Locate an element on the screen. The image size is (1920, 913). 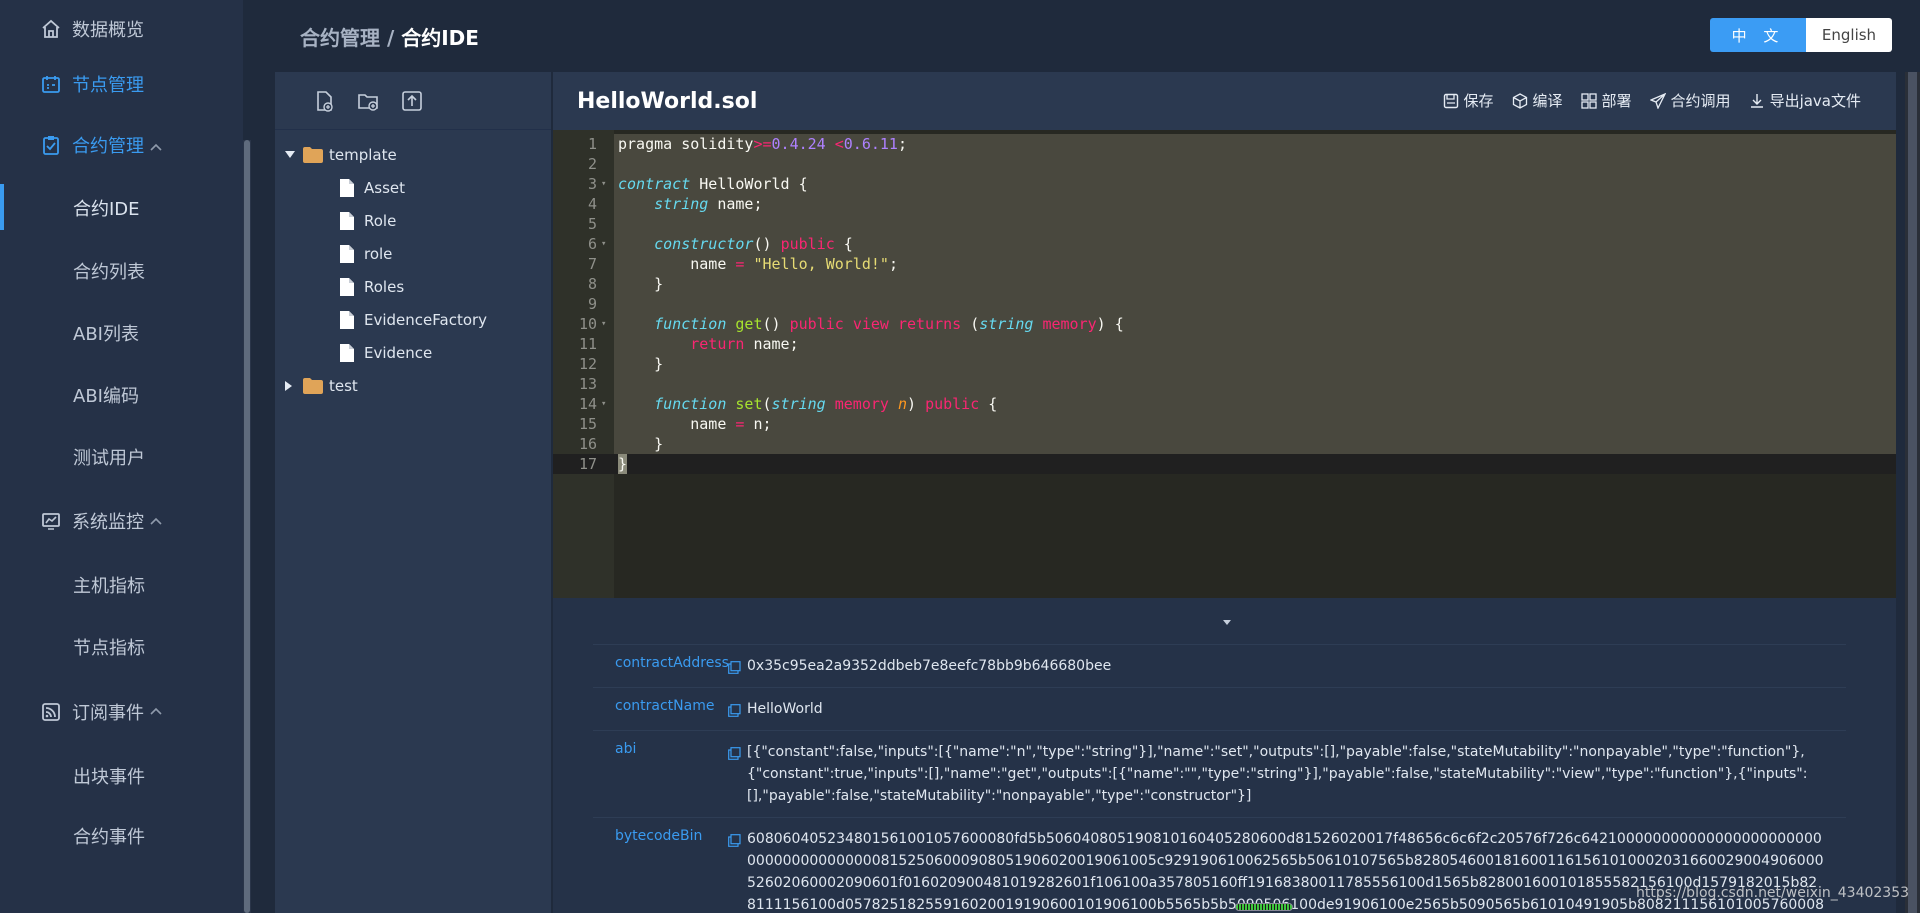
tree-node-label: Asset is located at coordinates (385, 187).